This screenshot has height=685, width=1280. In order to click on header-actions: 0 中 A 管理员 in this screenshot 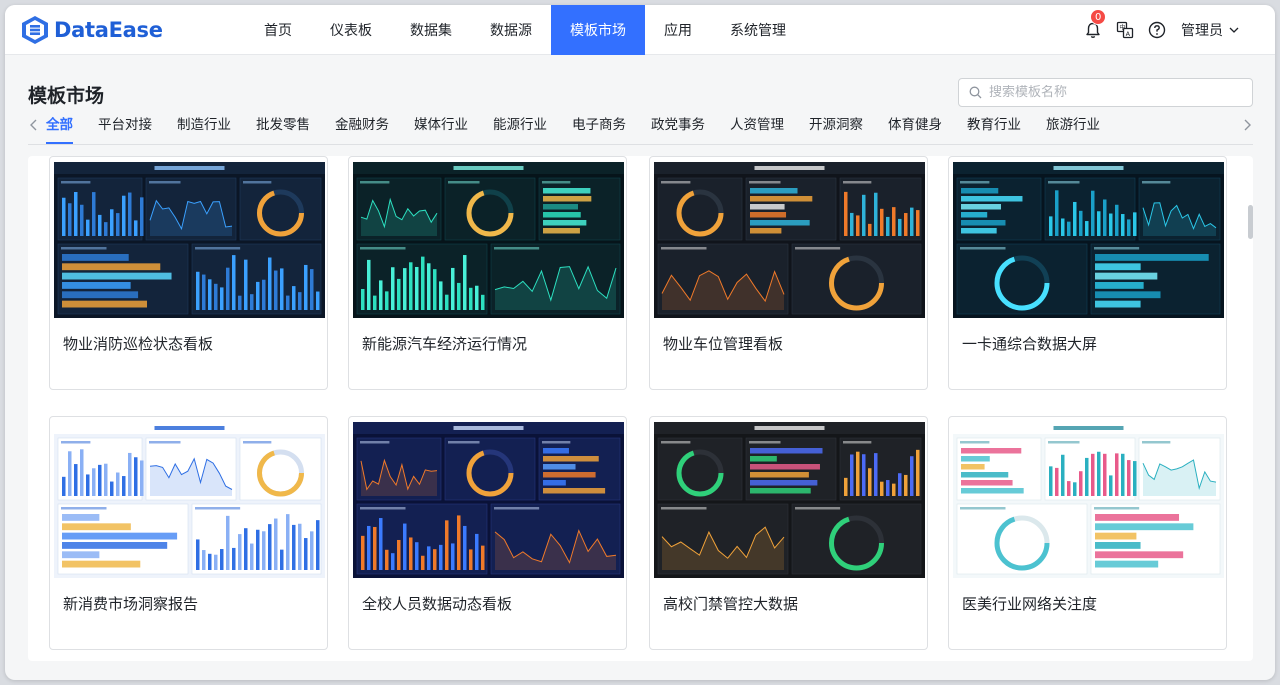, I will do `click(1155, 30)`.